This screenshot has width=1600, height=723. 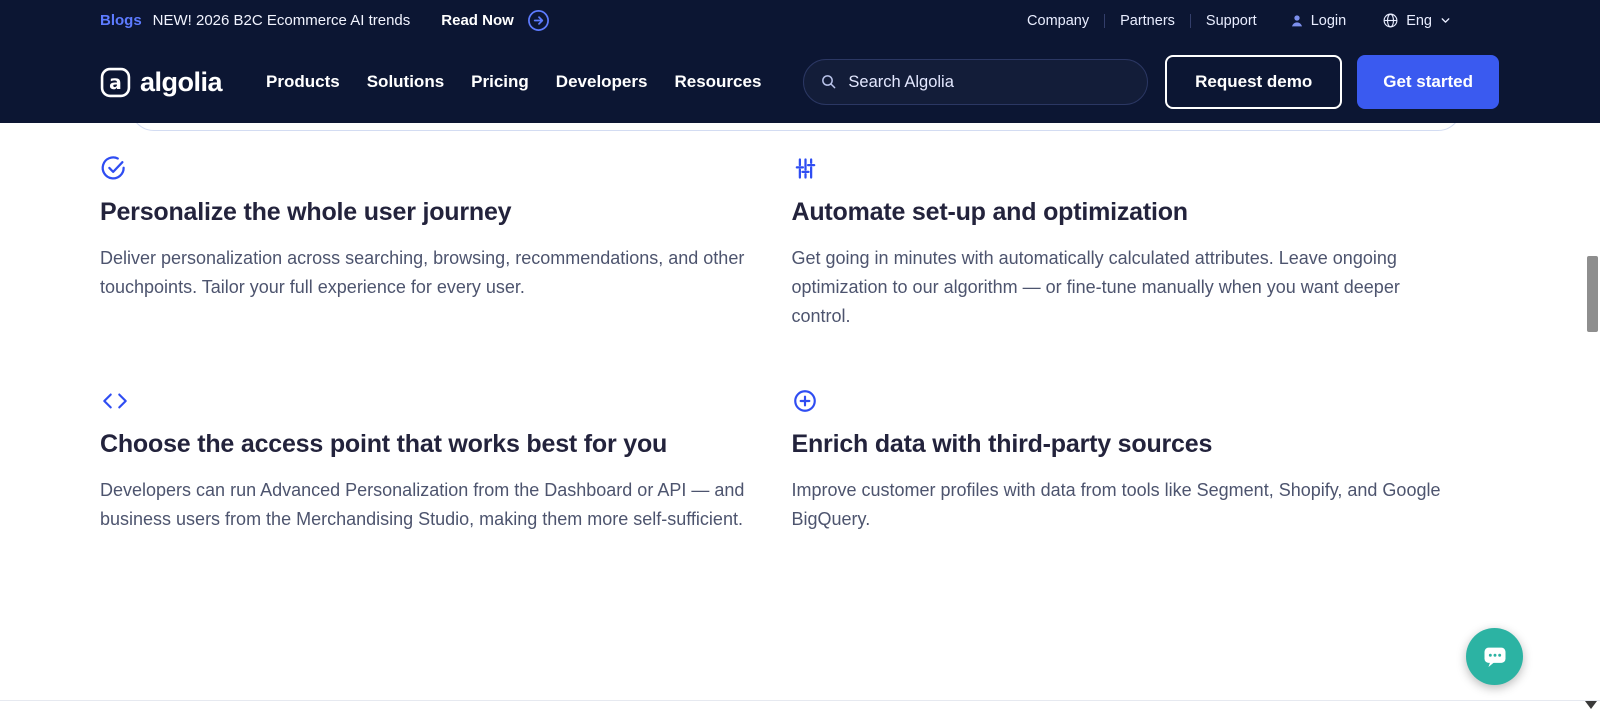 What do you see at coordinates (1297, 21) in the screenshot?
I see `user-icon` at bounding box center [1297, 21].